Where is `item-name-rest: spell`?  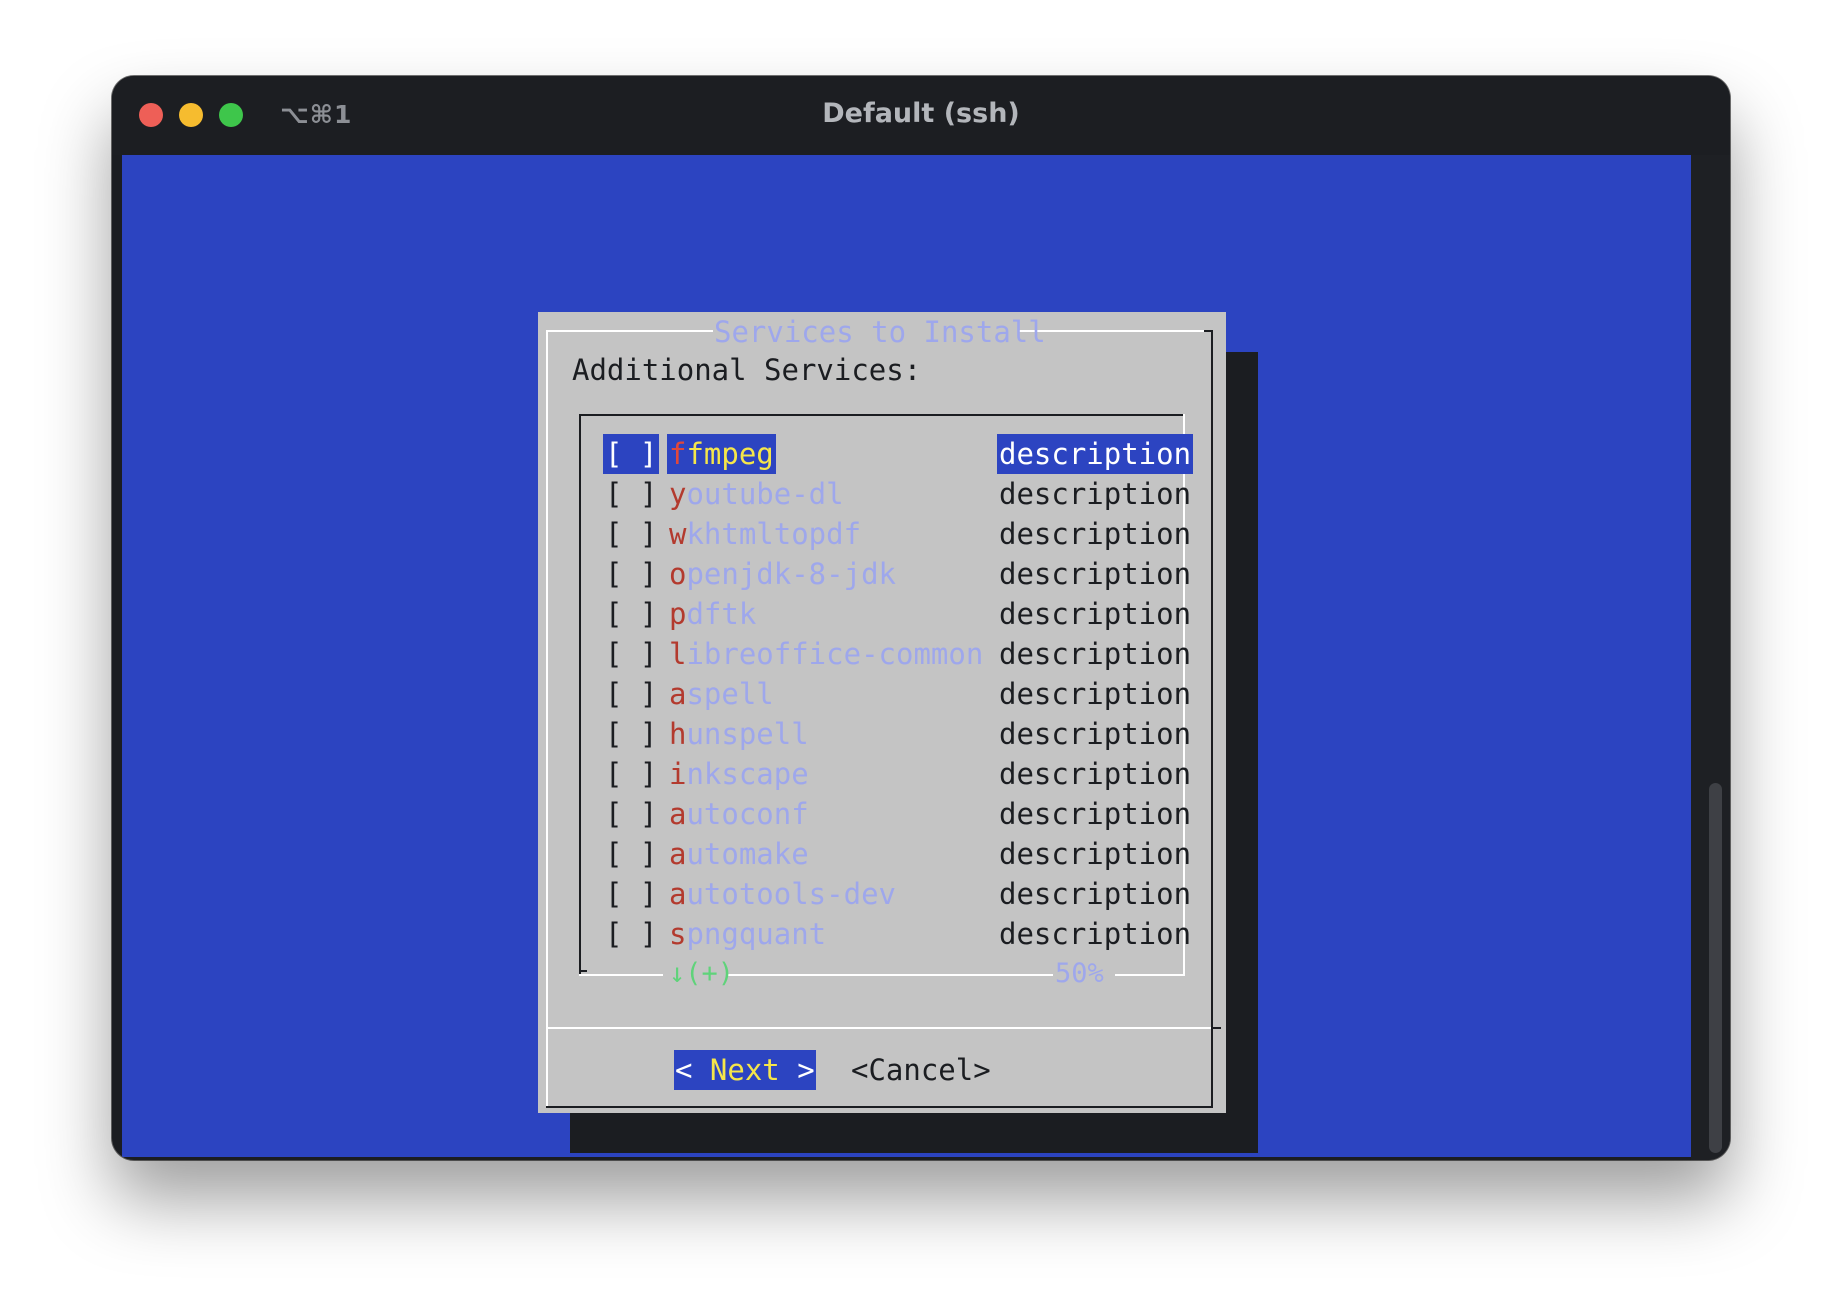 item-name-rest: spell is located at coordinates (730, 694).